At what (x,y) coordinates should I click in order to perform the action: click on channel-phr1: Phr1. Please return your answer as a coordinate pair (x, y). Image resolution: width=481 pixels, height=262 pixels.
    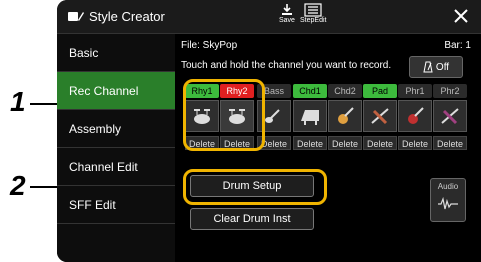
    Looking at the image, I should click on (415, 108).